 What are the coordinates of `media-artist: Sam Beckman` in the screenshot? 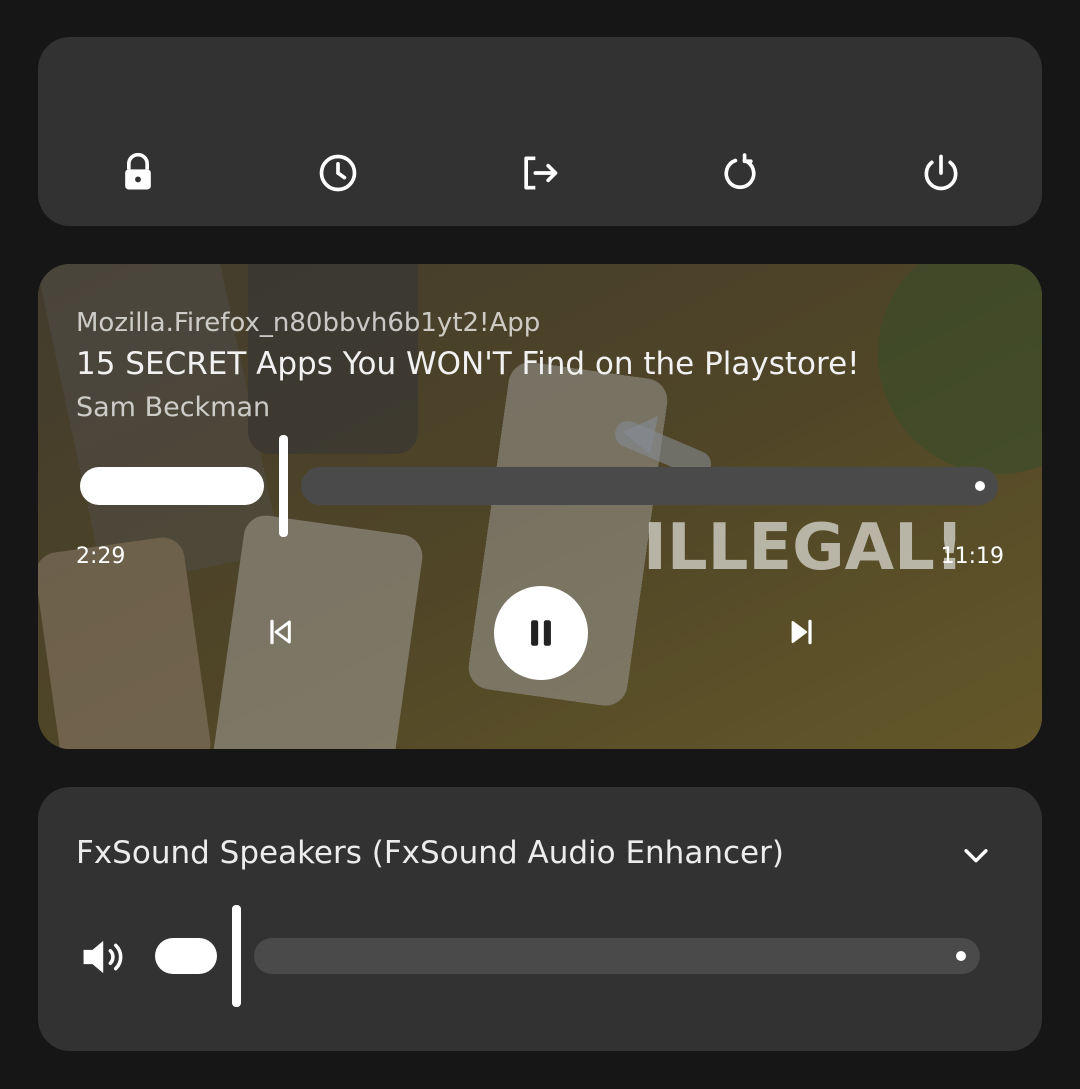 It's located at (173, 407).